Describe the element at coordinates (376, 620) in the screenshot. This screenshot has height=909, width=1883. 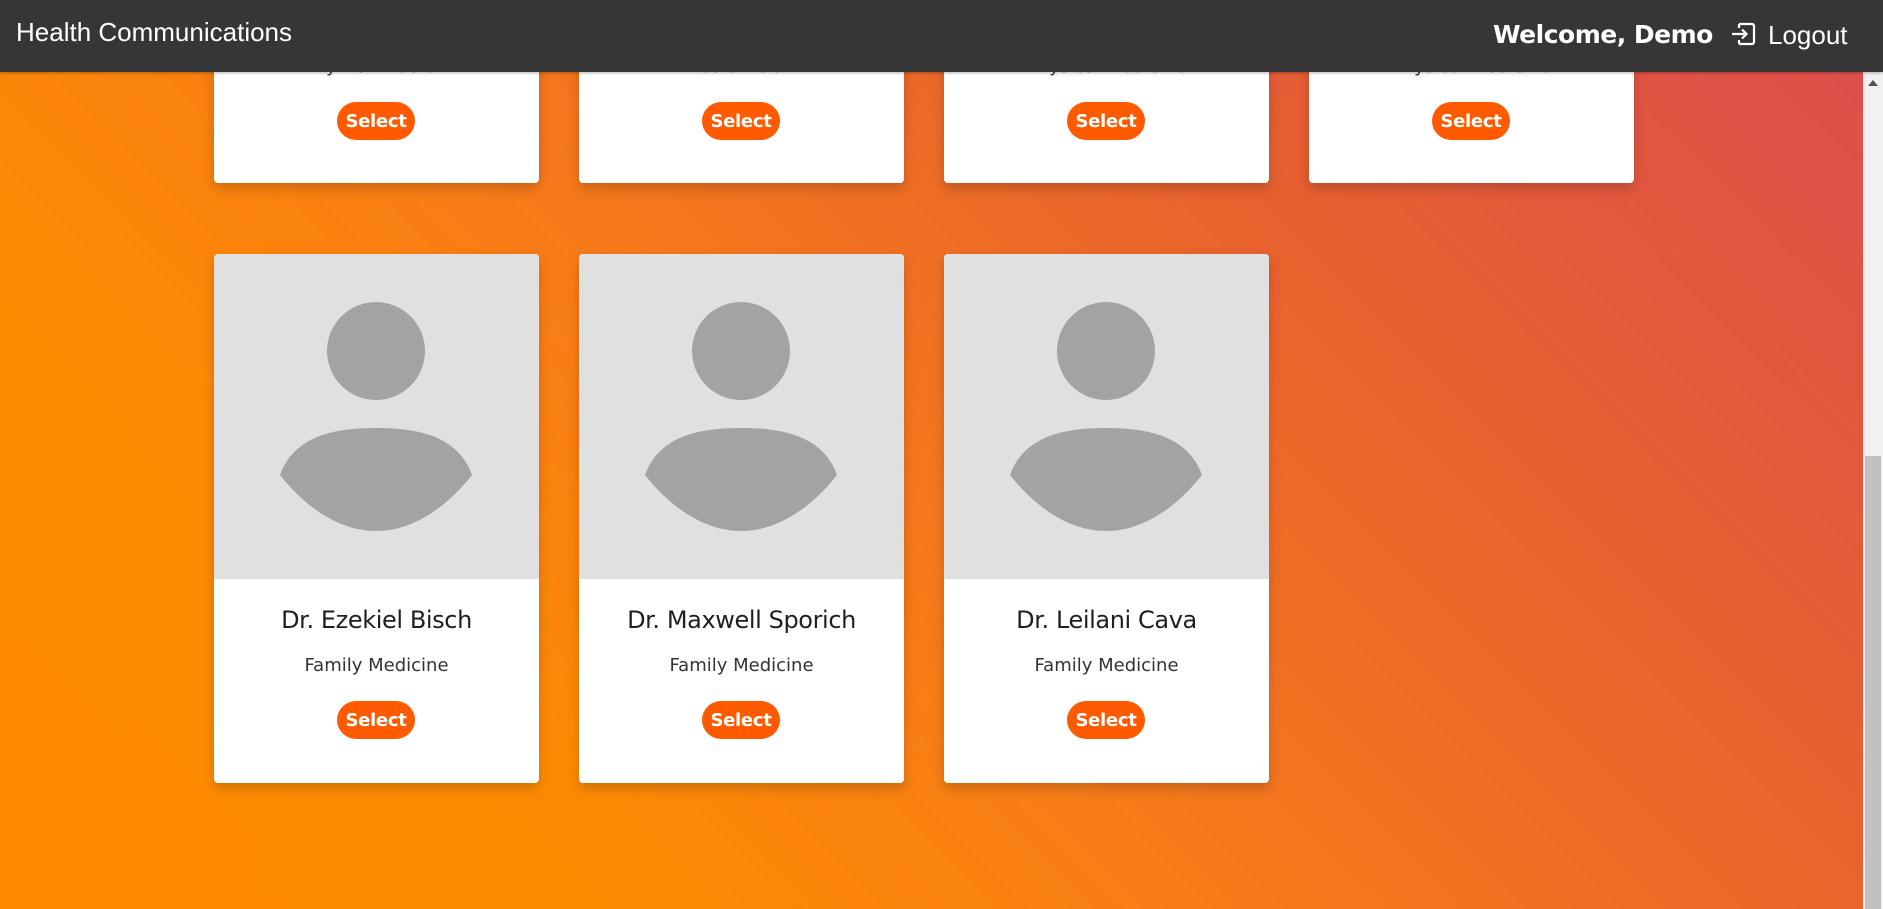
I see `doctor-name: Dr. Ezekiel Bisch` at that location.